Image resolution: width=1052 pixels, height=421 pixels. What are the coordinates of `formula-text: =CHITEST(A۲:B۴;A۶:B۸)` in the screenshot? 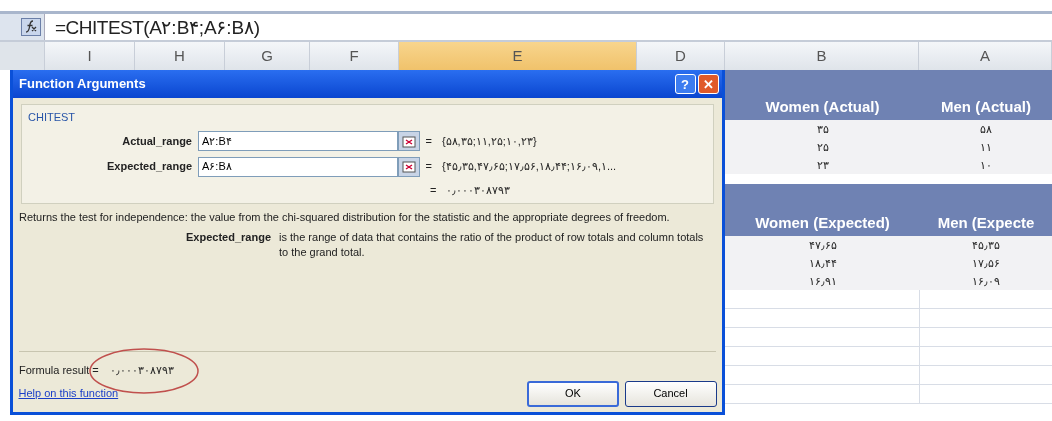 It's located at (152, 27).